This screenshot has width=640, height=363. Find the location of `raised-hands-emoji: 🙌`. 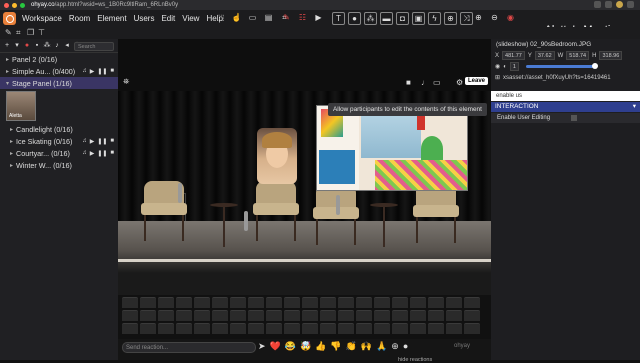

raised-hands-emoji: 🙌 is located at coordinates (366, 346).